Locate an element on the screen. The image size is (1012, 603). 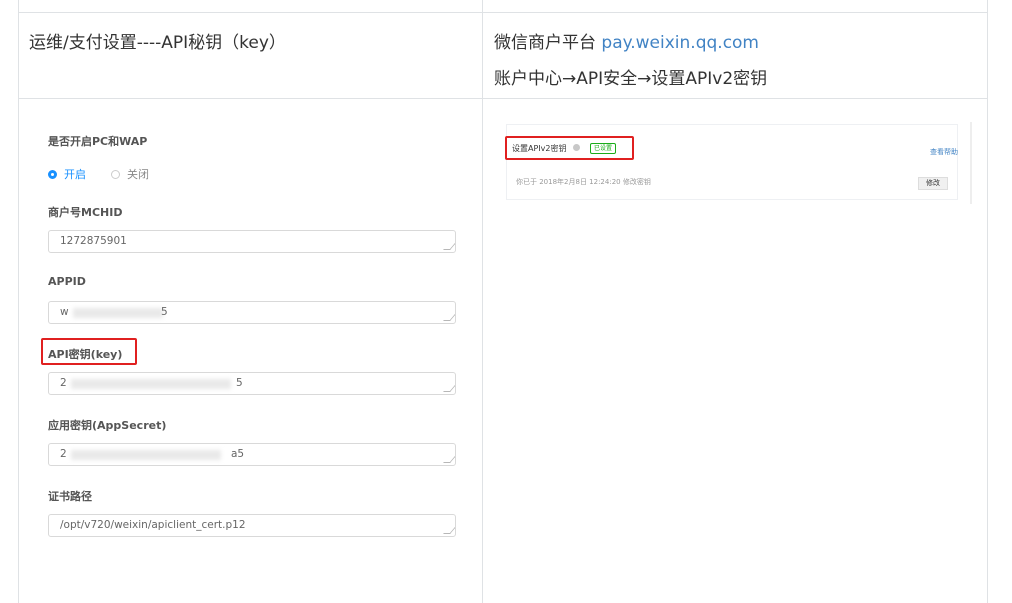
table-header-bottom-line is located at coordinates (503, 98).